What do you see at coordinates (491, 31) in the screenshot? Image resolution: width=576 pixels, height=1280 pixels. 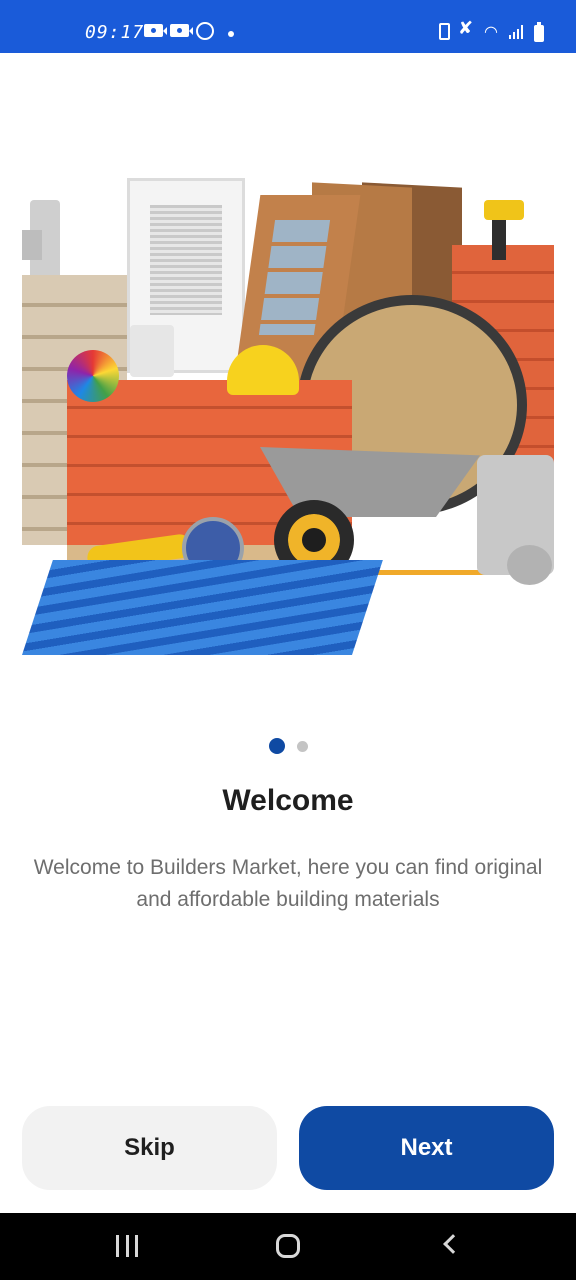 I see `wifi-icon: ◠` at bounding box center [491, 31].